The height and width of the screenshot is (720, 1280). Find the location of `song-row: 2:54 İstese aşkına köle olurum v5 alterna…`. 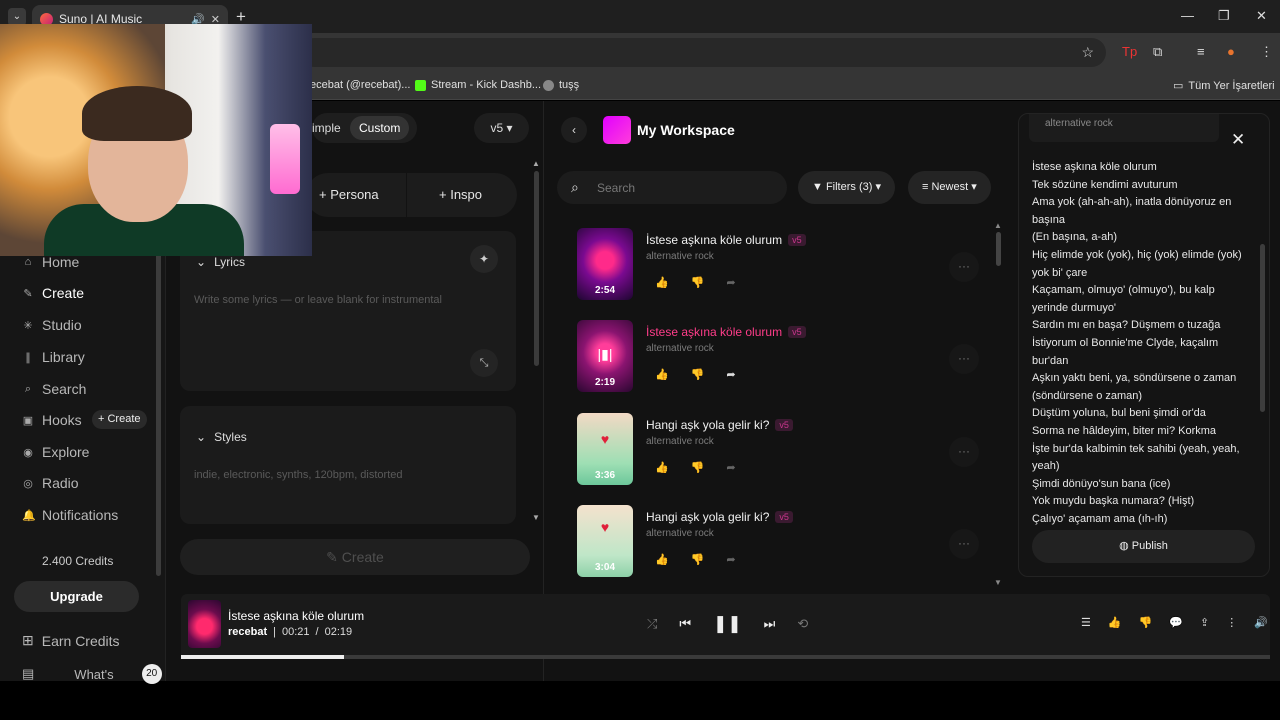

song-row: 2:54 İstese aşkına köle olurum v5 alterna… is located at coordinates (782, 264).